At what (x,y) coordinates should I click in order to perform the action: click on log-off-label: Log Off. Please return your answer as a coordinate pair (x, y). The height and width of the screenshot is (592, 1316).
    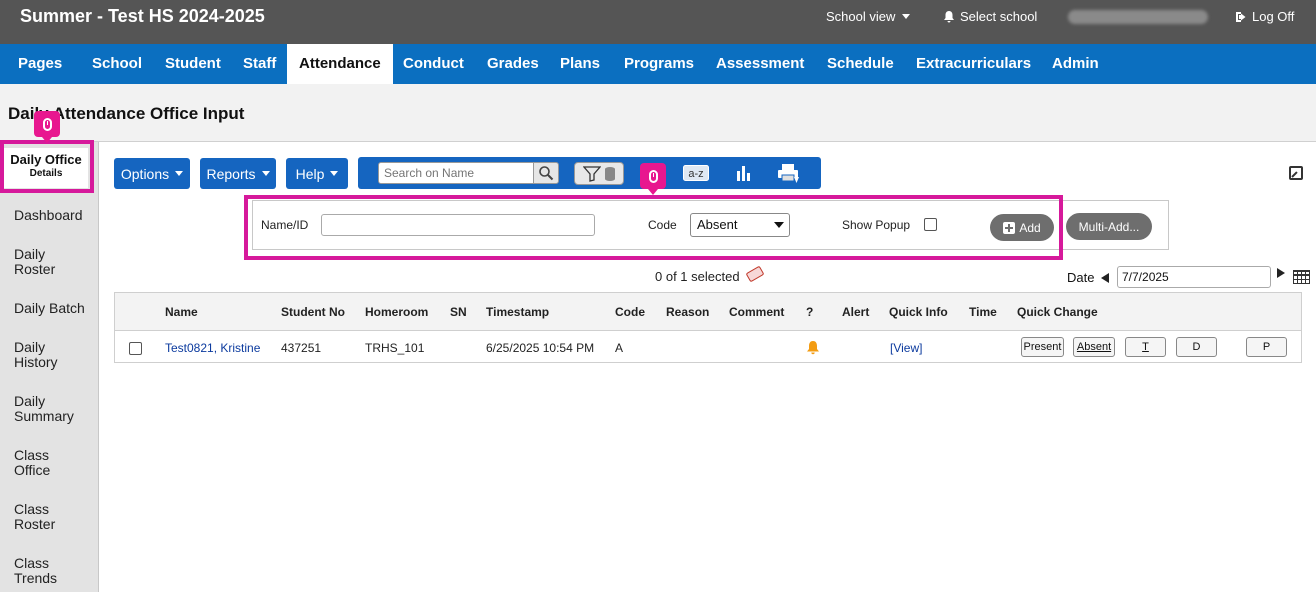
    Looking at the image, I should click on (1273, 16).